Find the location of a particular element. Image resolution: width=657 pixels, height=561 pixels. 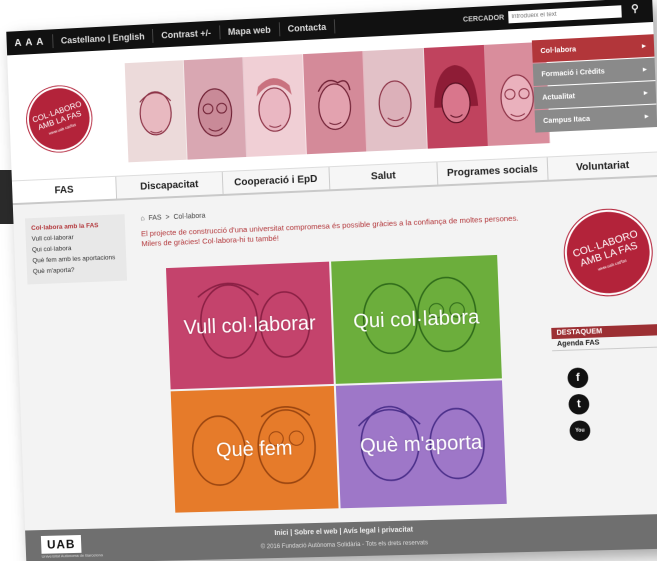

tile-label: Què fem is located at coordinates (254, 449).